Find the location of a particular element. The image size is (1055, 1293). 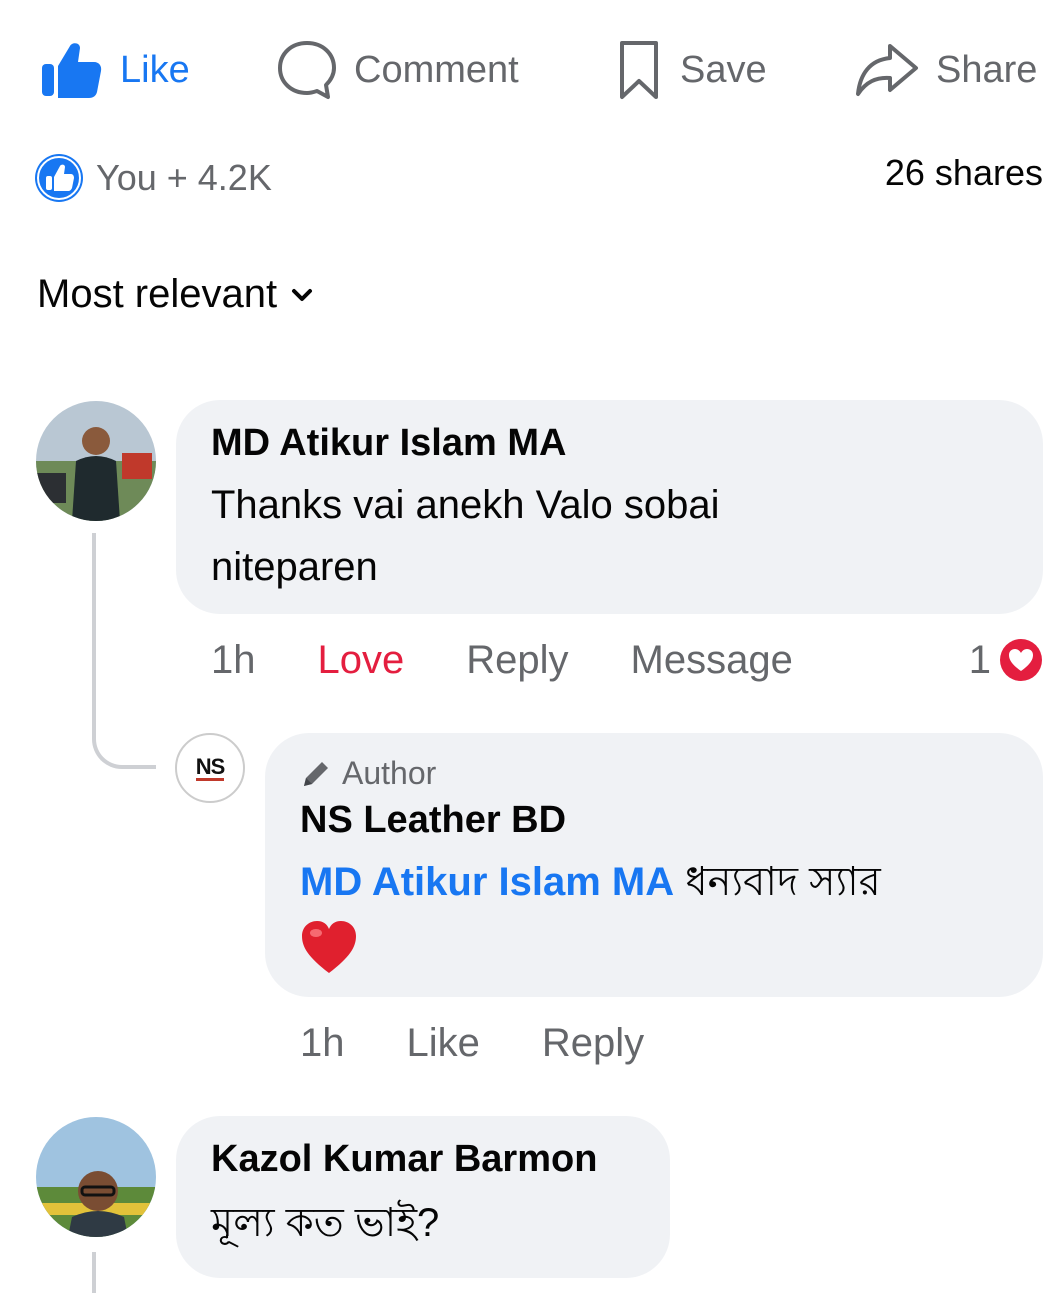

page-logo-text: NS is located at coordinates (210, 767).